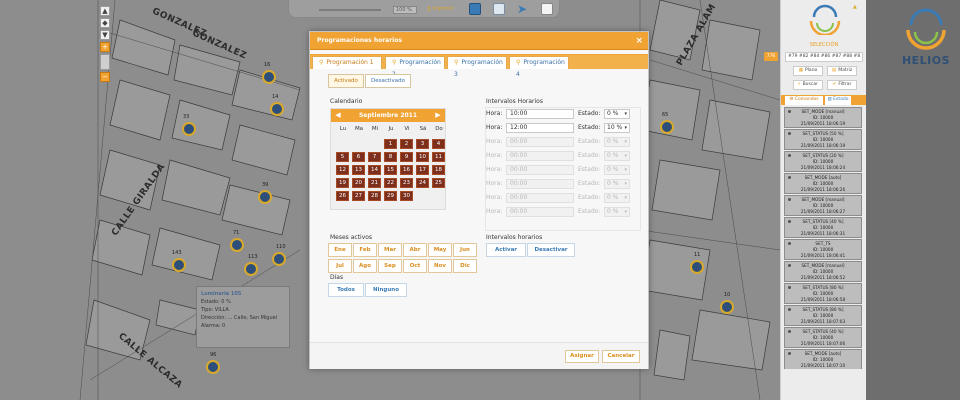 This screenshot has height=400, width=960. I want to click on estado-select: 10 % ▾, so click(617, 128).